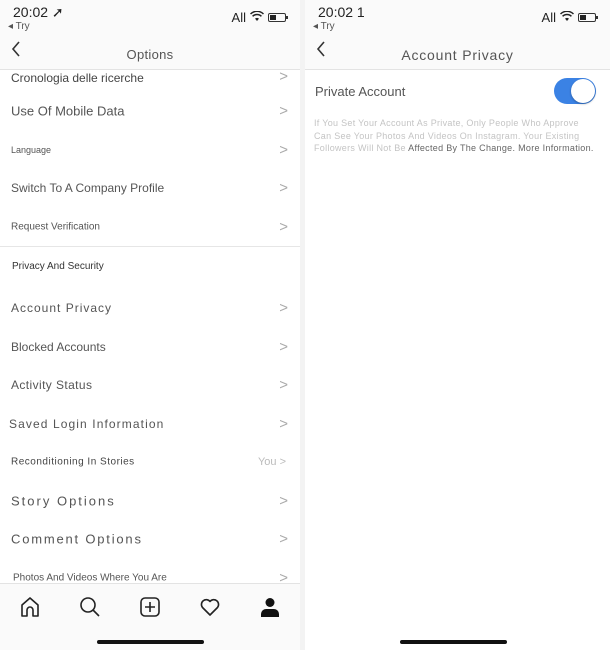  What do you see at coordinates (462, 148) in the screenshot?
I see `description-text-dark: Affected By The Change.` at bounding box center [462, 148].